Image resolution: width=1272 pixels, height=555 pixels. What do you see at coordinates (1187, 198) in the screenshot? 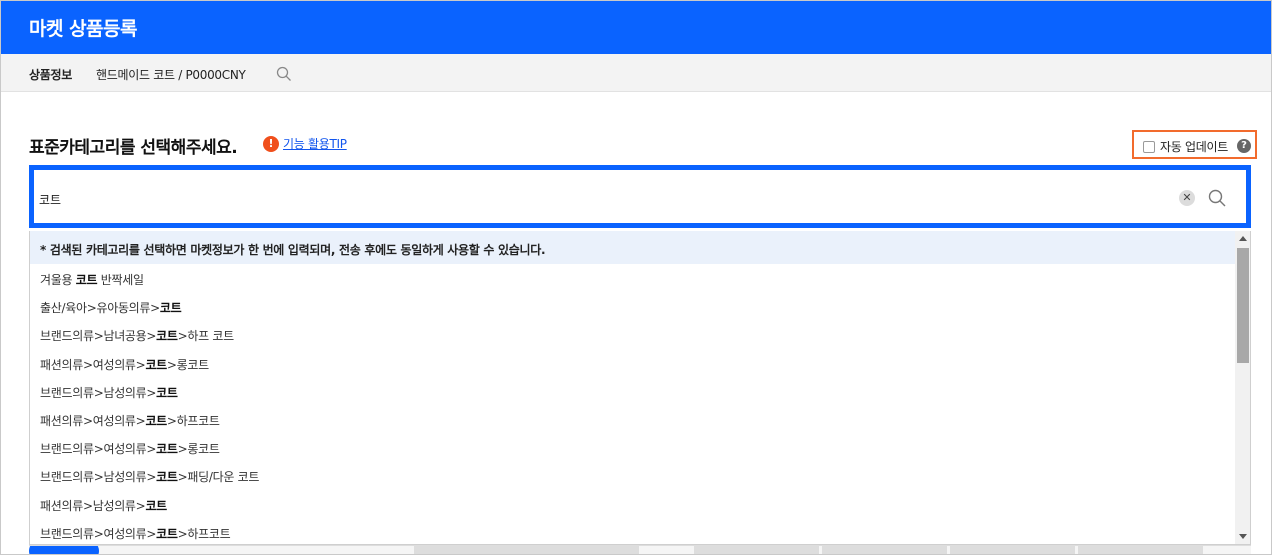
I see `clear-icon: ✕` at bounding box center [1187, 198].